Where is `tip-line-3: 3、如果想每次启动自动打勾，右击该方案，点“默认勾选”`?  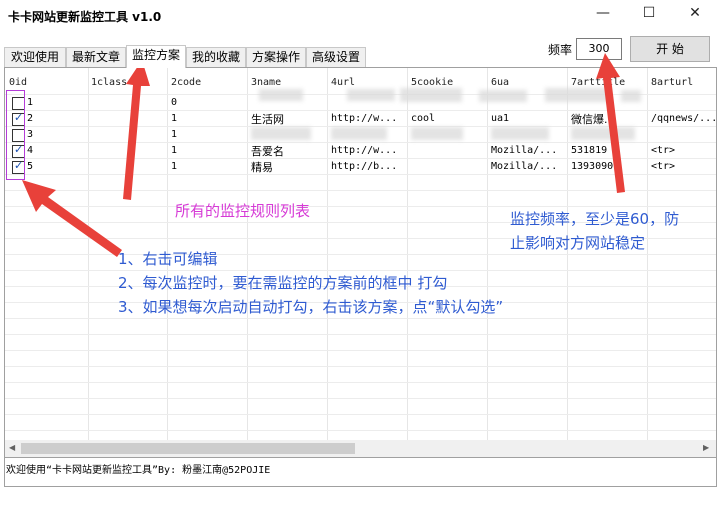
tip-line-3: 3、如果想每次启动自动打勾，右击该方案，点“默认勾选” is located at coordinates (311, 307).